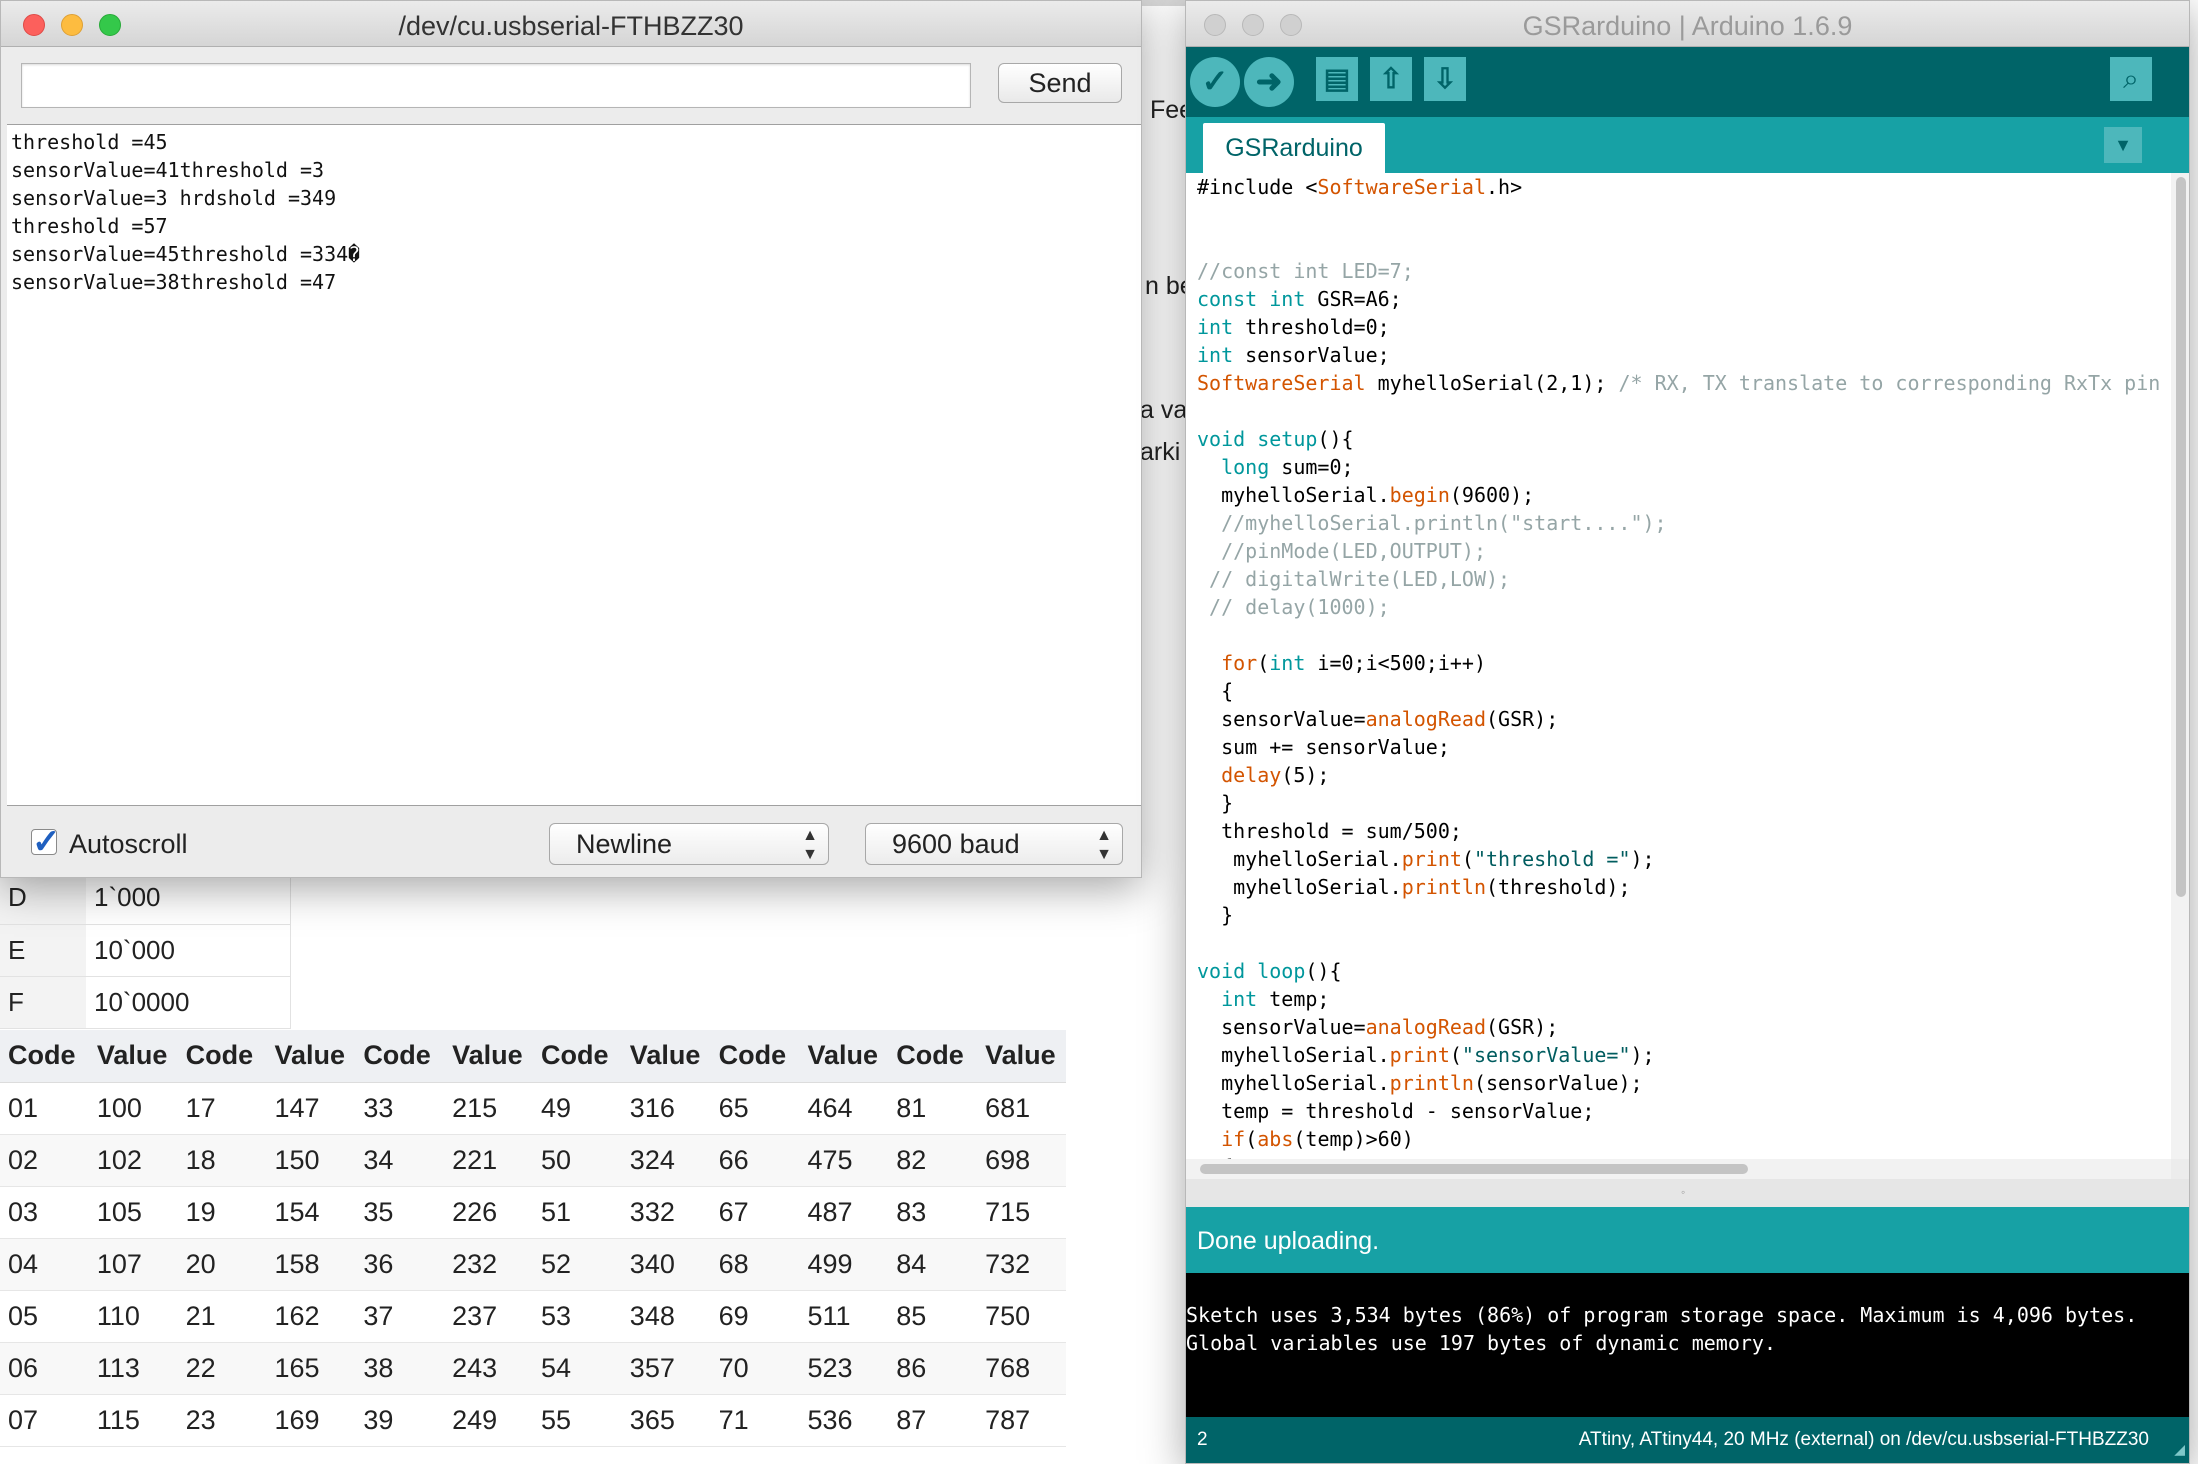 The width and height of the screenshot is (2198, 1464). I want to click on column-header: Value, so click(666, 1056).